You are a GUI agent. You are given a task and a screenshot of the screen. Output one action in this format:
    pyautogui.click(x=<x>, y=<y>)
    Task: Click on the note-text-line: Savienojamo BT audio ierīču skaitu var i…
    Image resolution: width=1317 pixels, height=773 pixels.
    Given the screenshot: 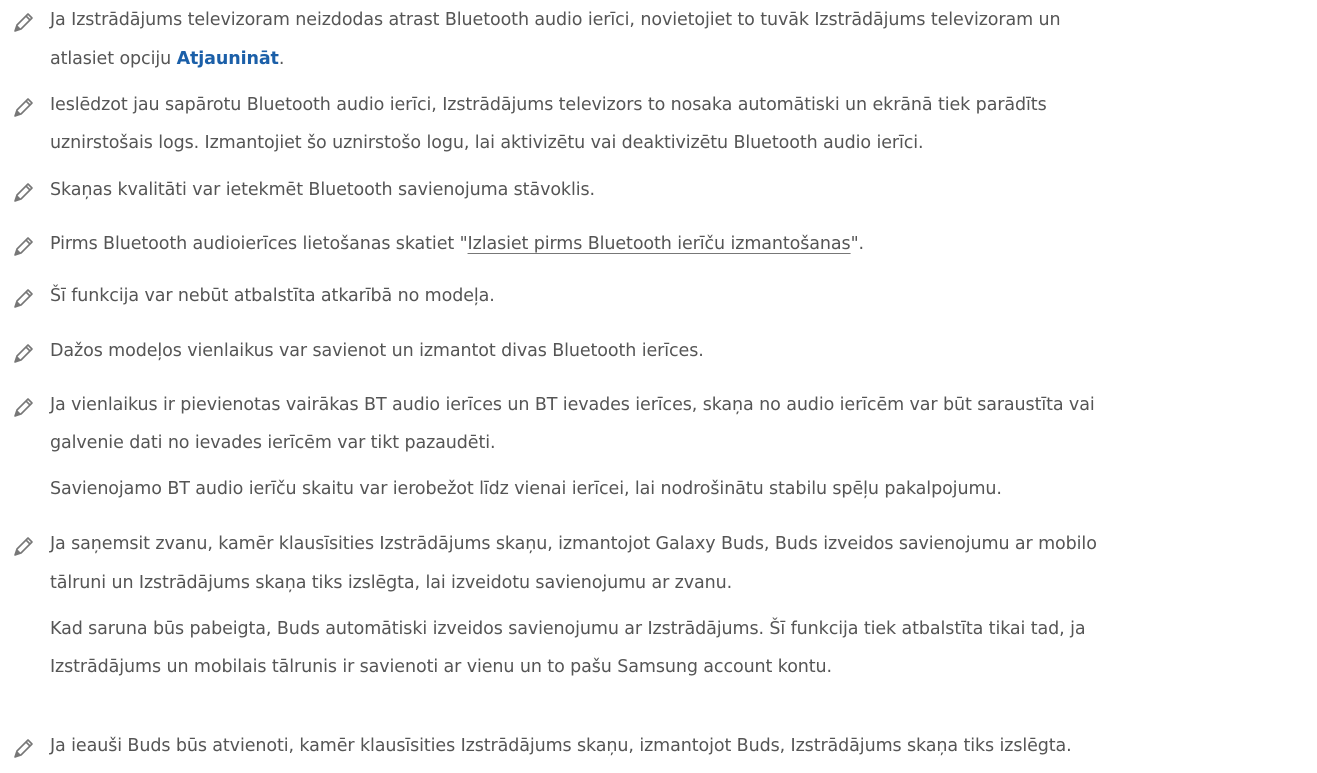 What is the action you would take?
    pyautogui.click(x=526, y=489)
    